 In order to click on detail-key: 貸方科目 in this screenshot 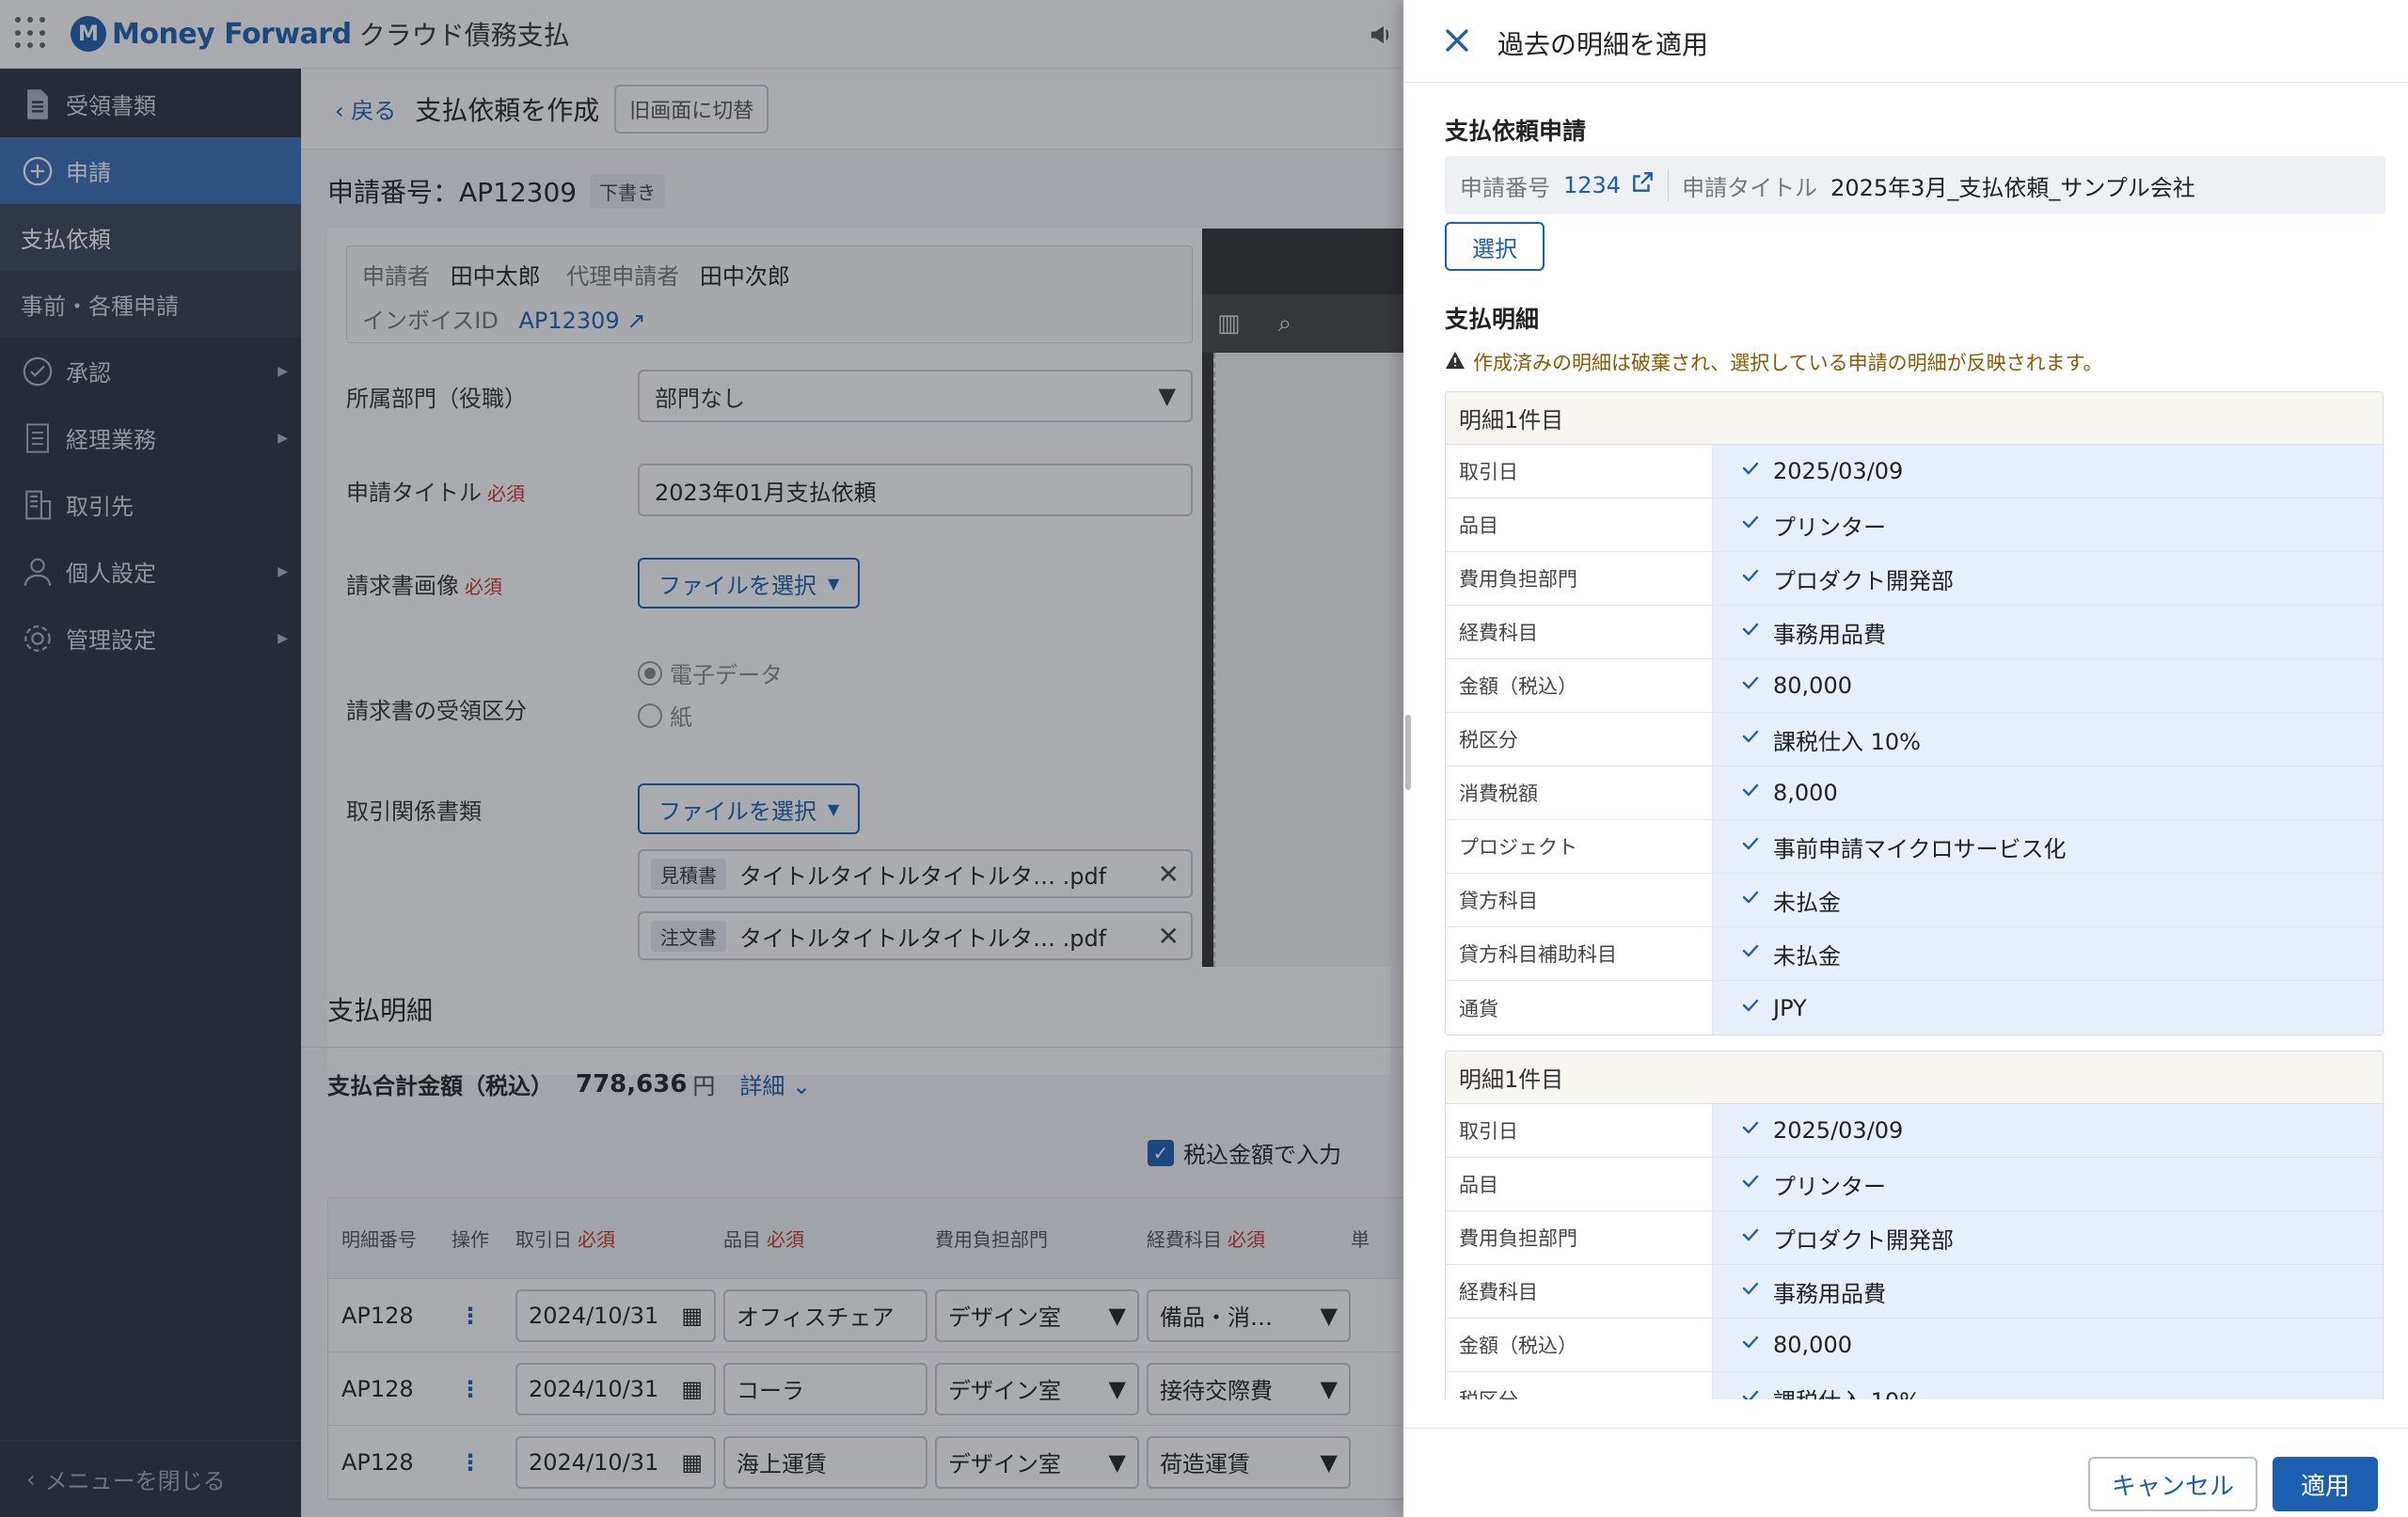, I will do `click(1580, 900)`.